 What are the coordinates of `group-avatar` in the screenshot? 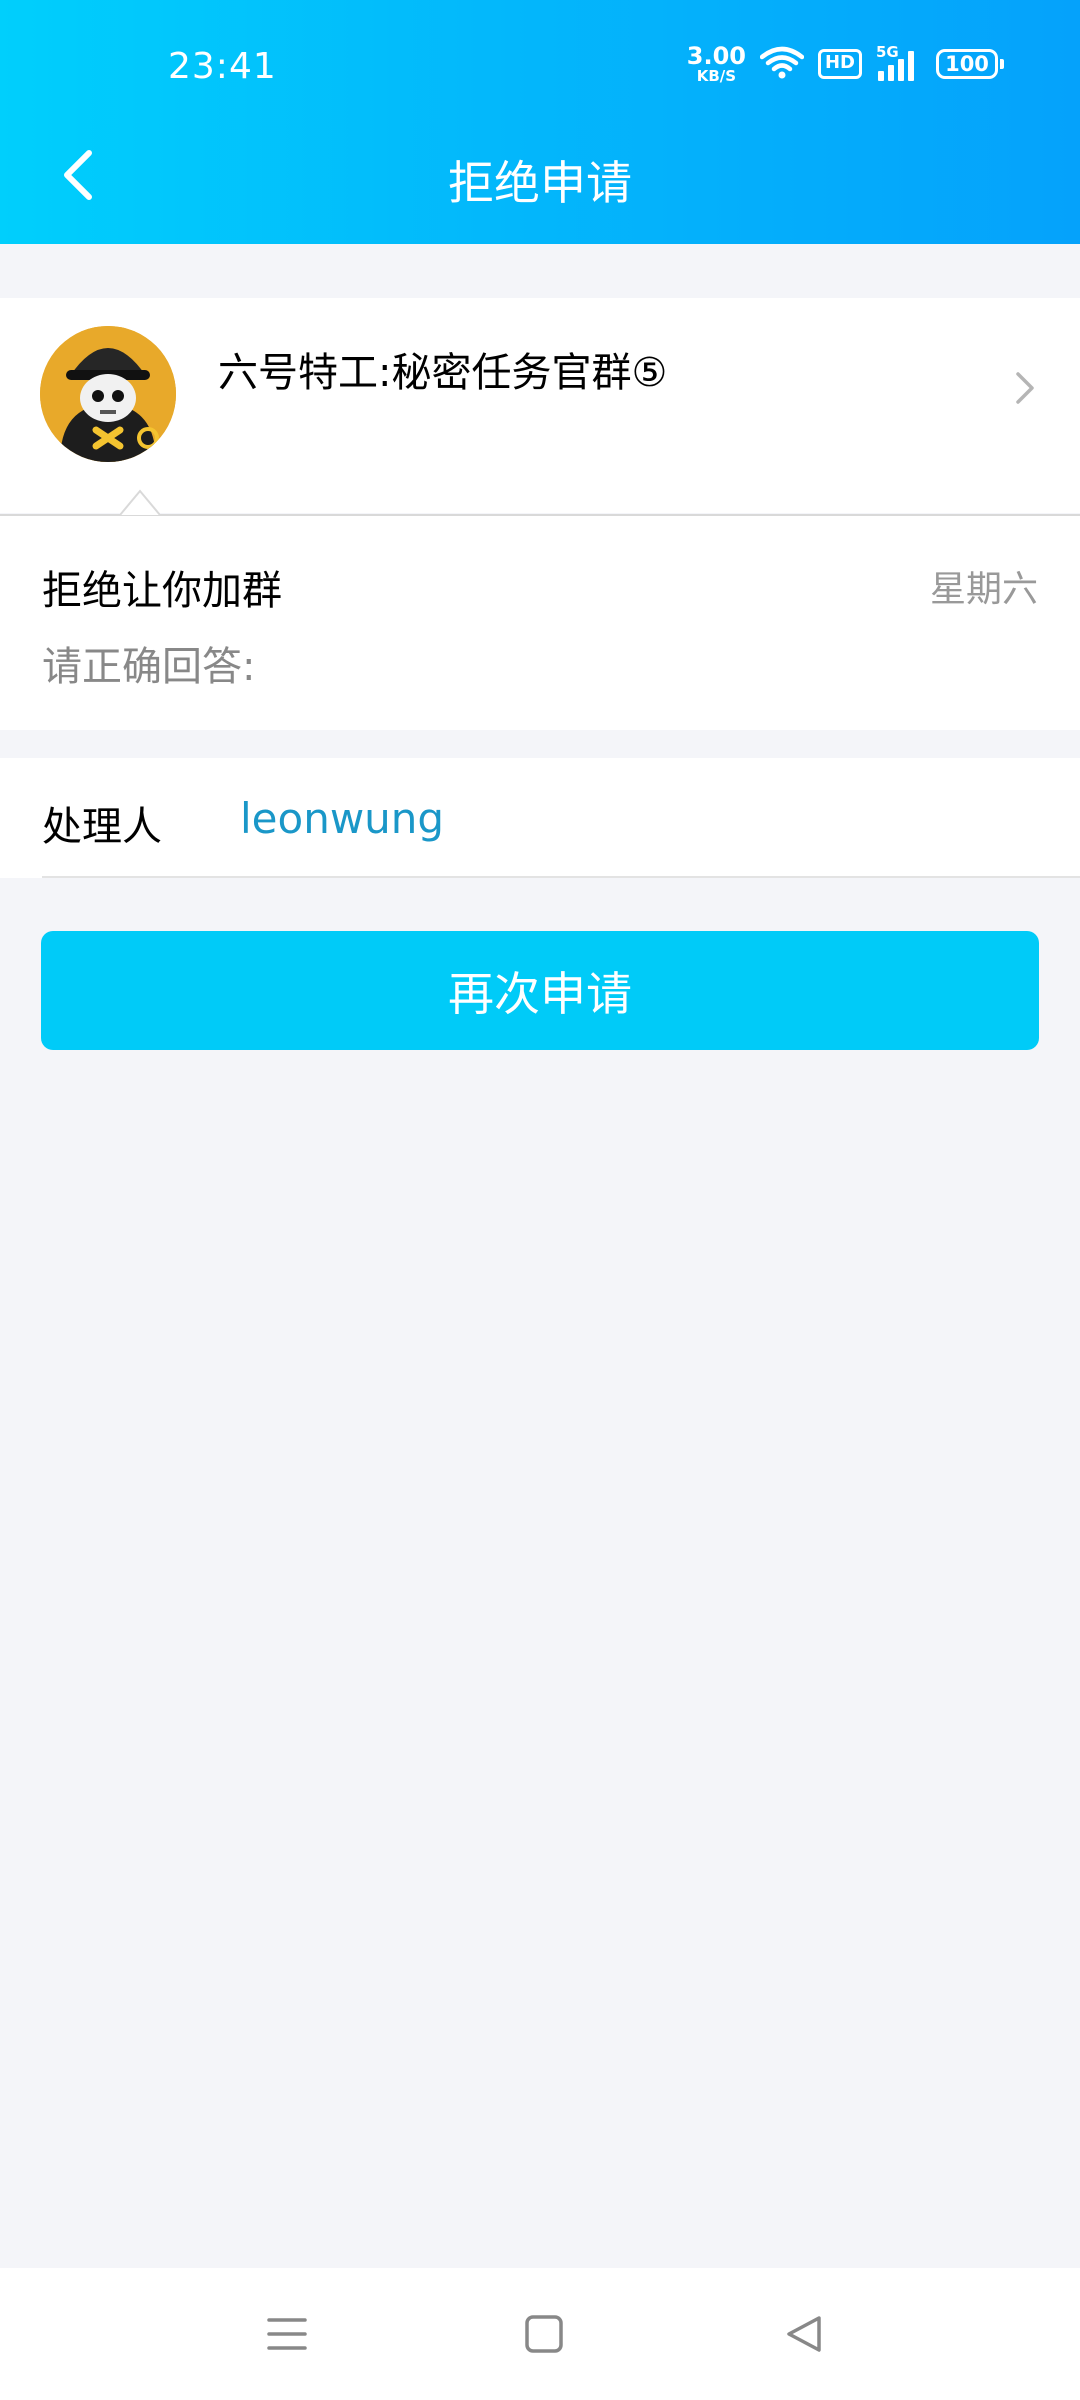 It's located at (108, 394).